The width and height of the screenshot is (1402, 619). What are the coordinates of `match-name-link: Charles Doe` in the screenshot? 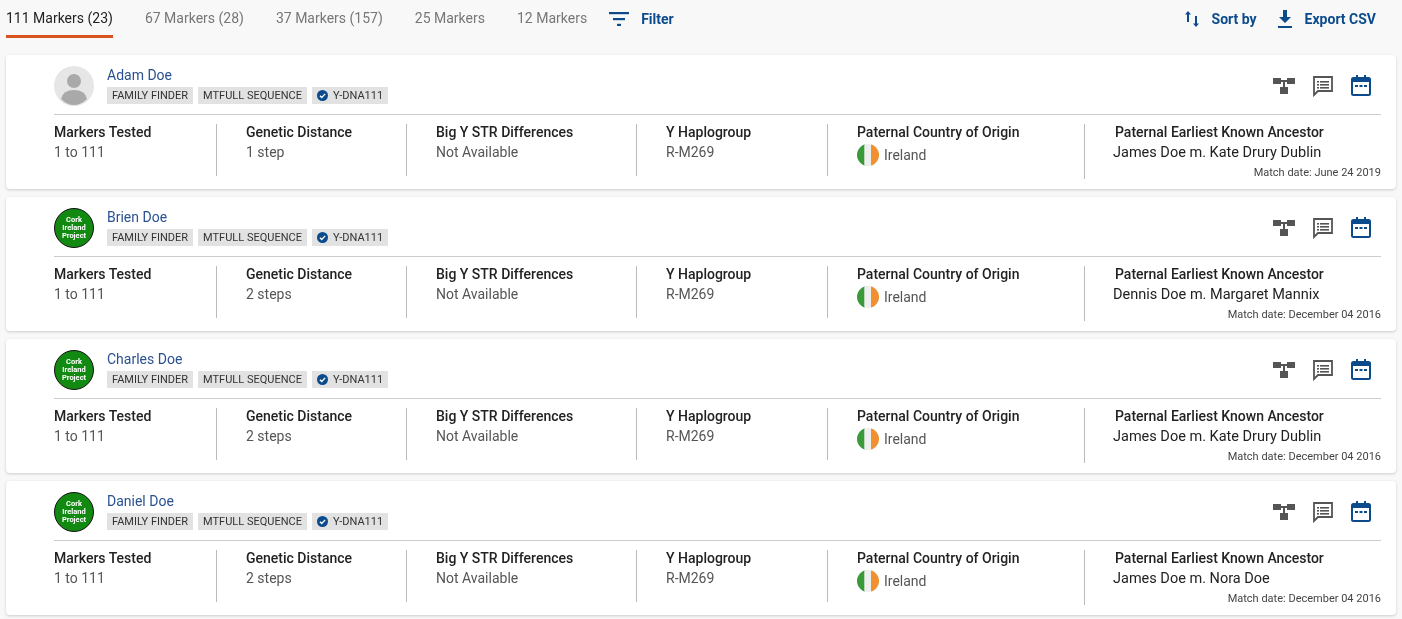 It's located at (248, 359).